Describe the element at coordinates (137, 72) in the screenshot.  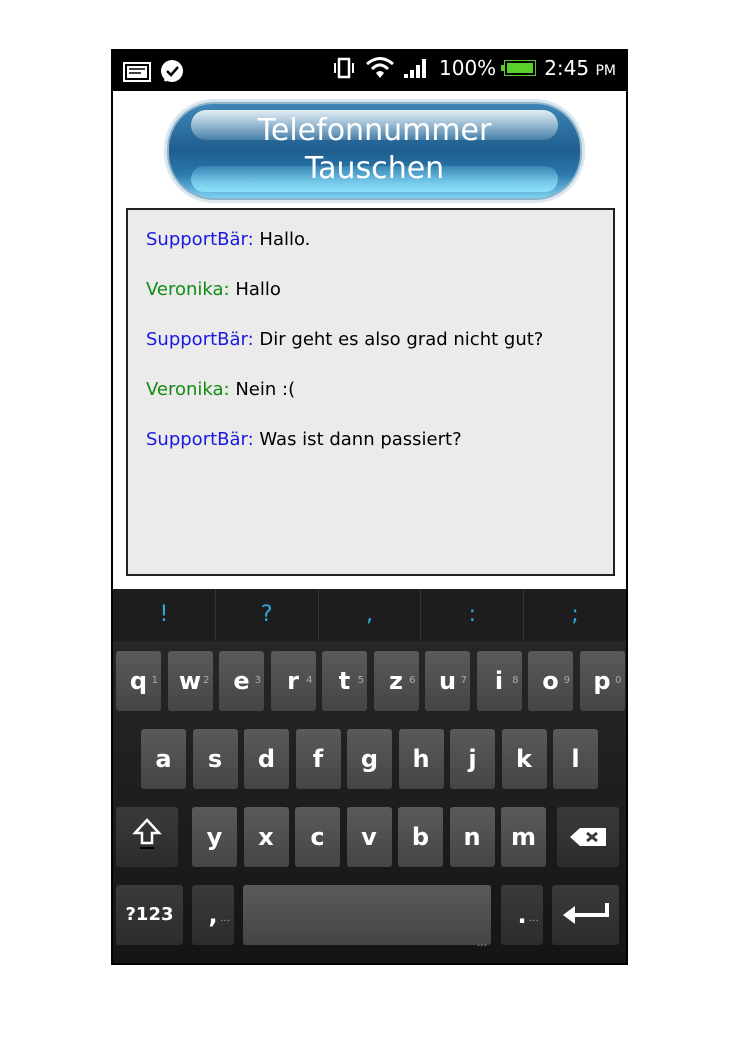
I see `message-icon` at that location.